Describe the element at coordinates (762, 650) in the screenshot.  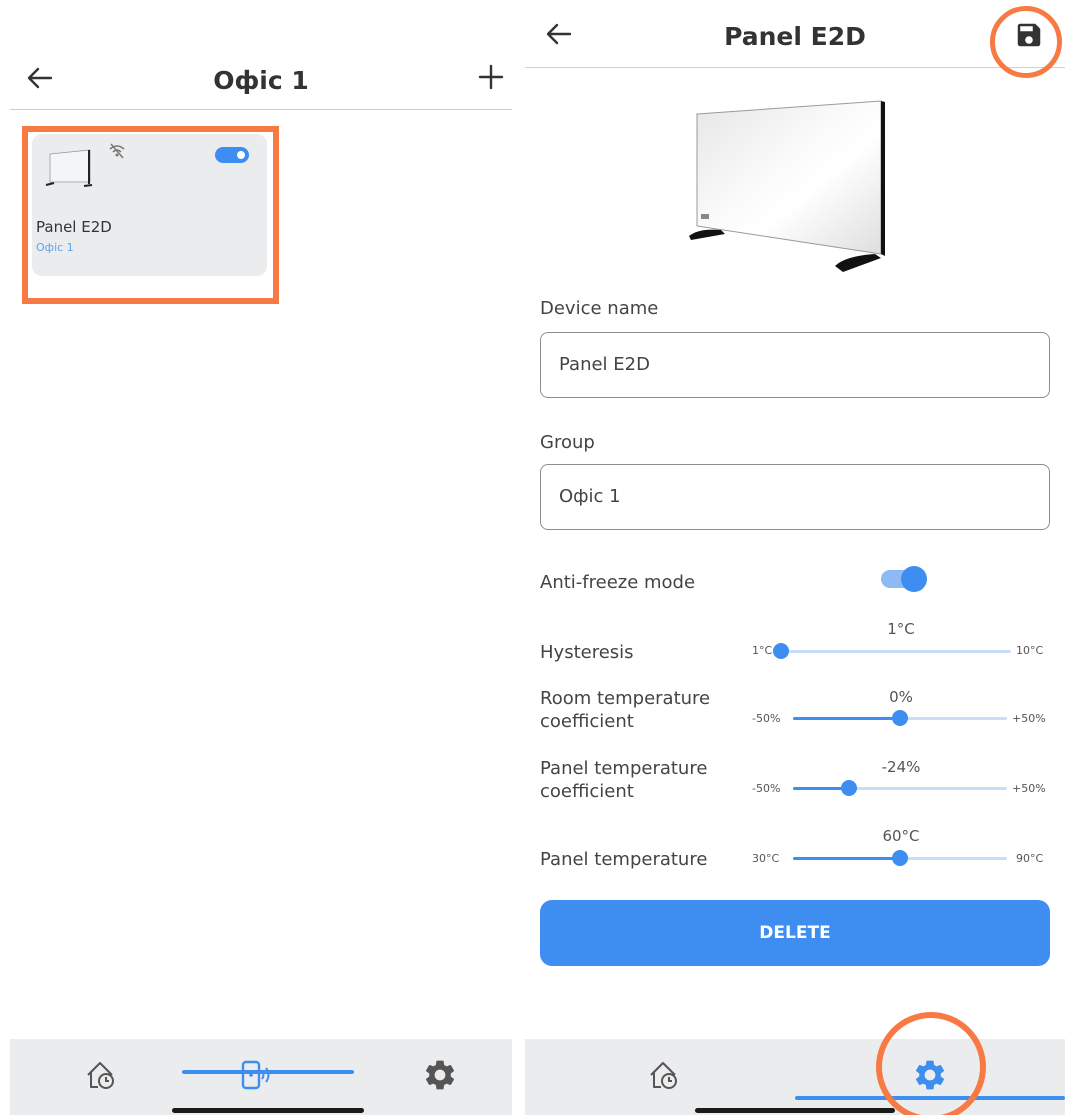
I see `hysteresis-min: 1°C` at that location.